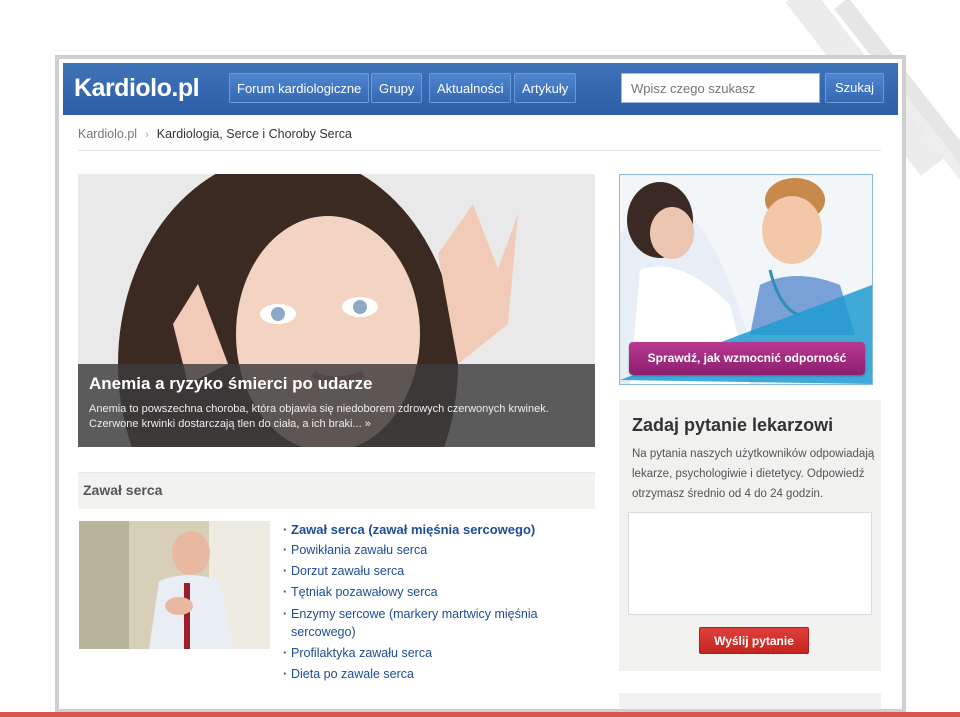 The width and height of the screenshot is (960, 717). What do you see at coordinates (433, 674) in the screenshot?
I see `list-item: Dieta po zawale serca` at bounding box center [433, 674].